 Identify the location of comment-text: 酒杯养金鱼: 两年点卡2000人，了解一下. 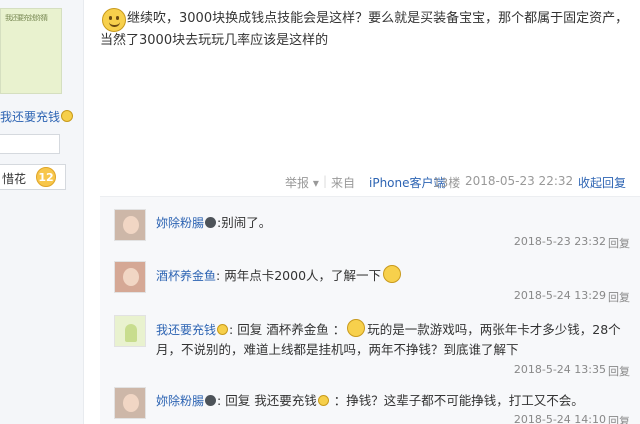
(393, 275).